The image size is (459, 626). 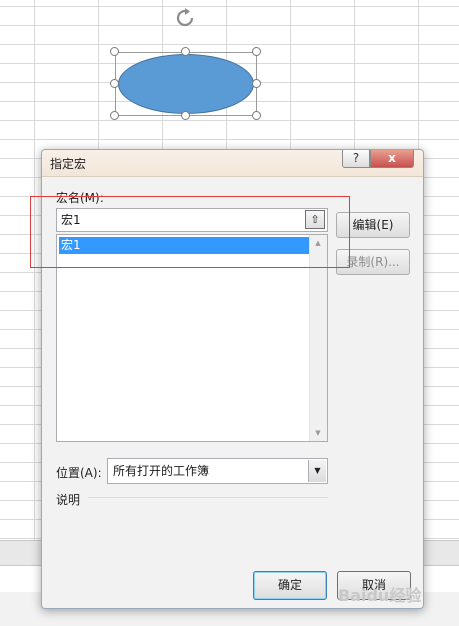 What do you see at coordinates (68, 164) in the screenshot?
I see `dialog-title: 指定宏` at bounding box center [68, 164].